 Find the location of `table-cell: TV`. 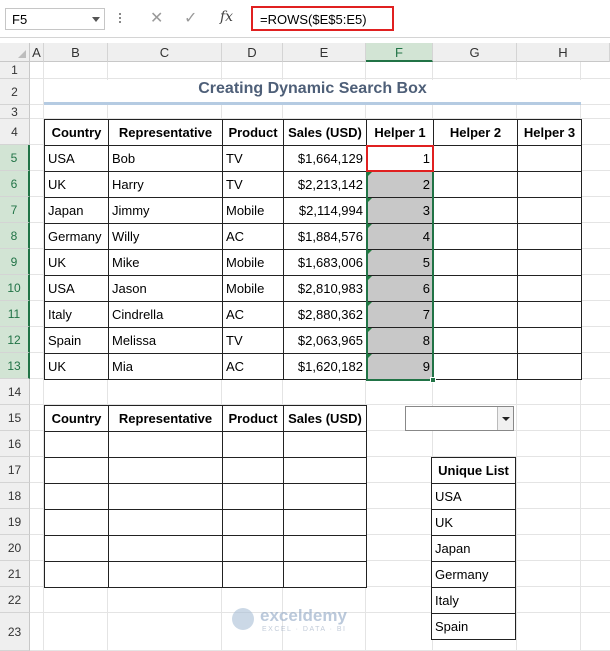

table-cell: TV is located at coordinates (253, 340).